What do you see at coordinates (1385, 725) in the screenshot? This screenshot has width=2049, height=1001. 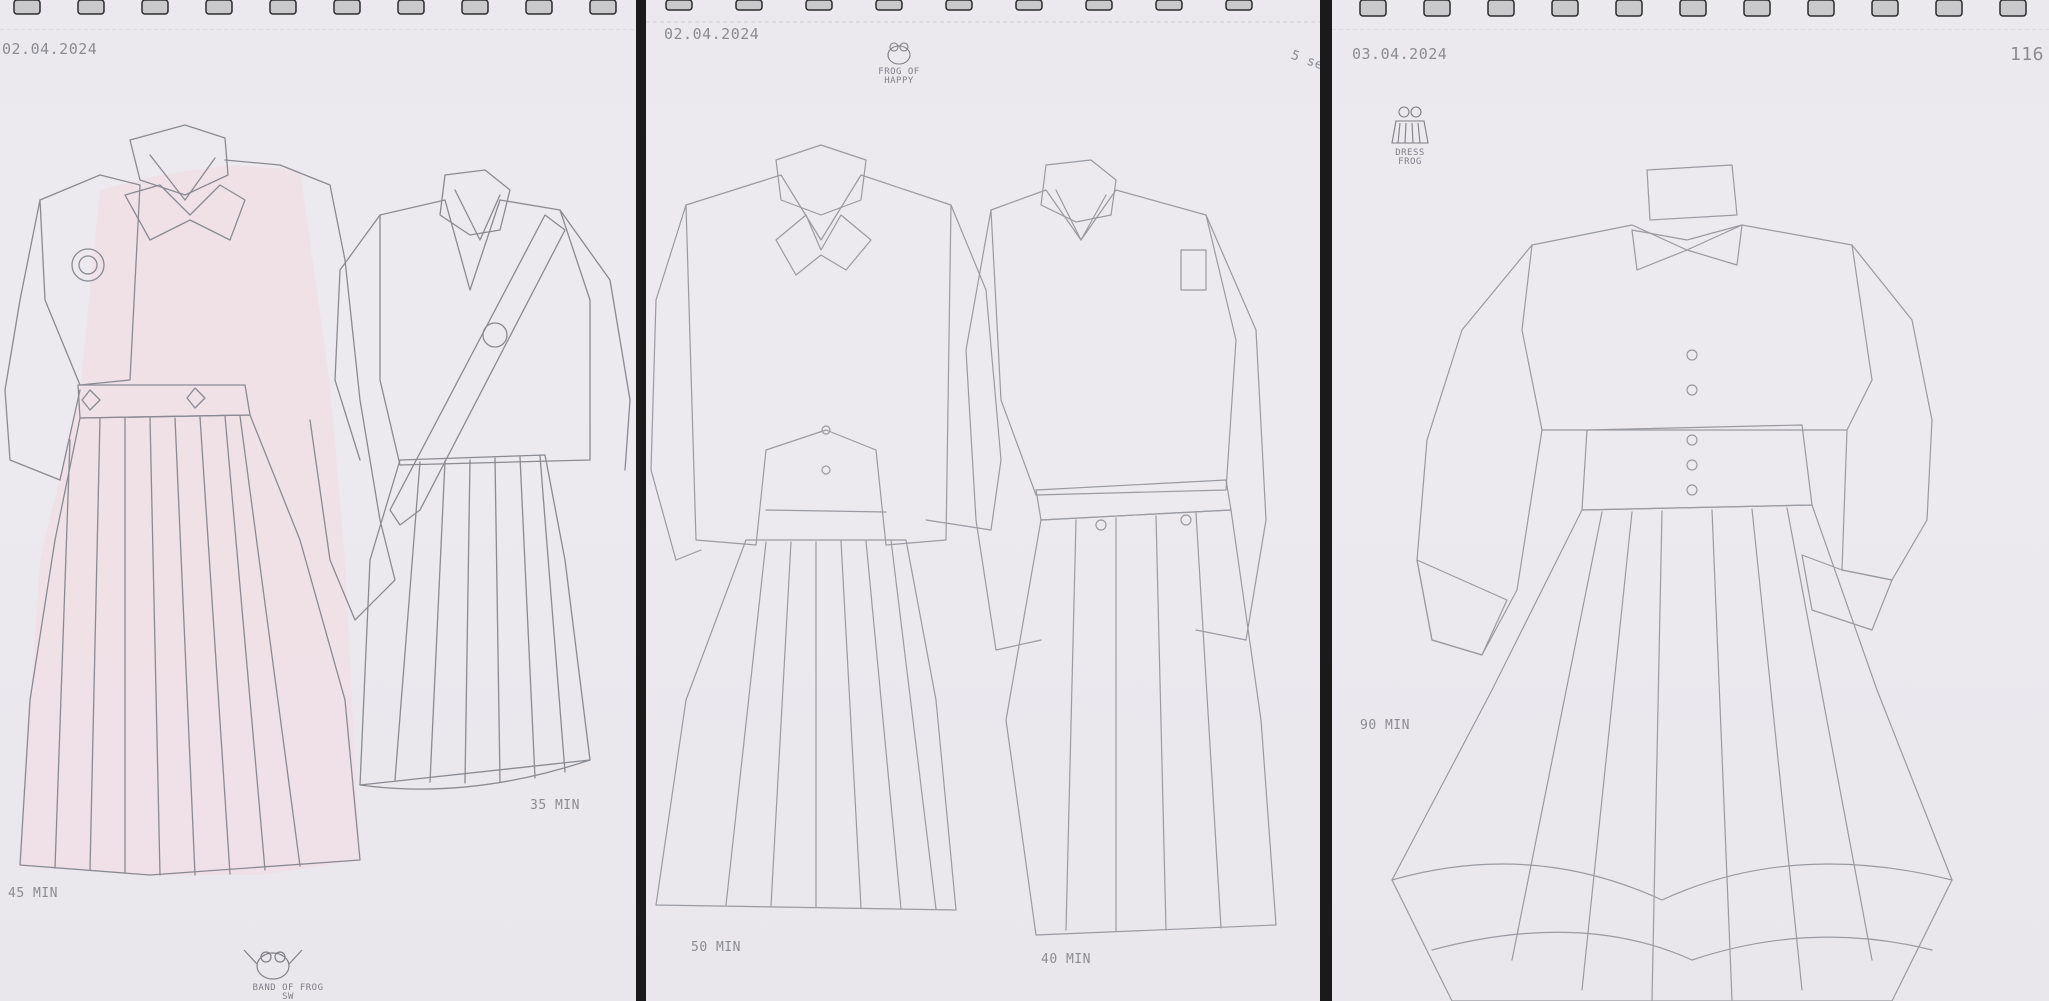 I see `sketch-time: 90 MIN` at bounding box center [1385, 725].